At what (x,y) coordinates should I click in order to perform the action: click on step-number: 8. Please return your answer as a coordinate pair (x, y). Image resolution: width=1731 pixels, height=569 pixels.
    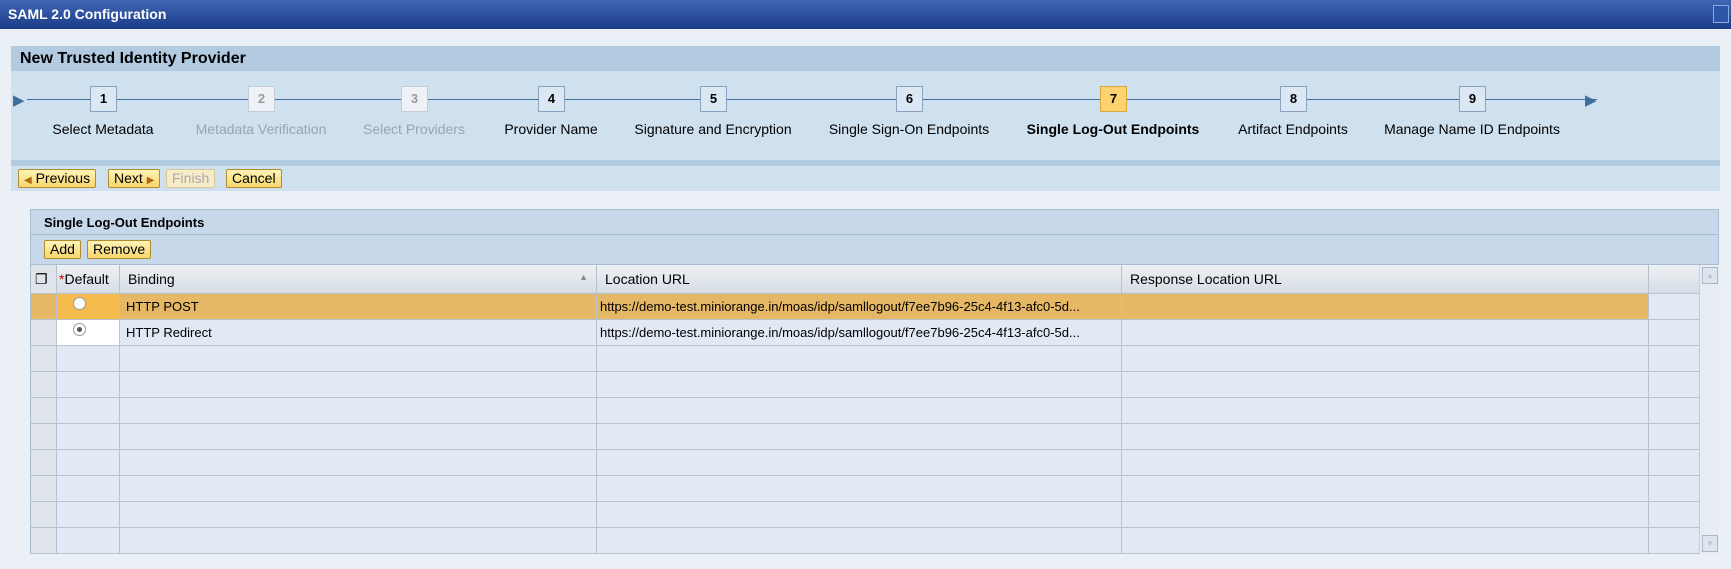
    Looking at the image, I should click on (1293, 99).